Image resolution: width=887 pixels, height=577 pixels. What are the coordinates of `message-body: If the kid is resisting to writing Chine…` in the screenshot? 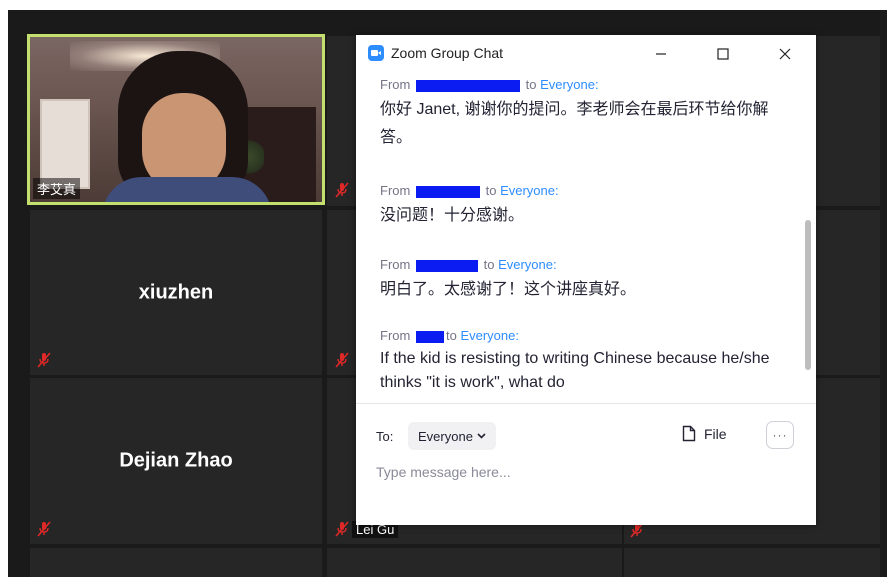 It's located at (575, 370).